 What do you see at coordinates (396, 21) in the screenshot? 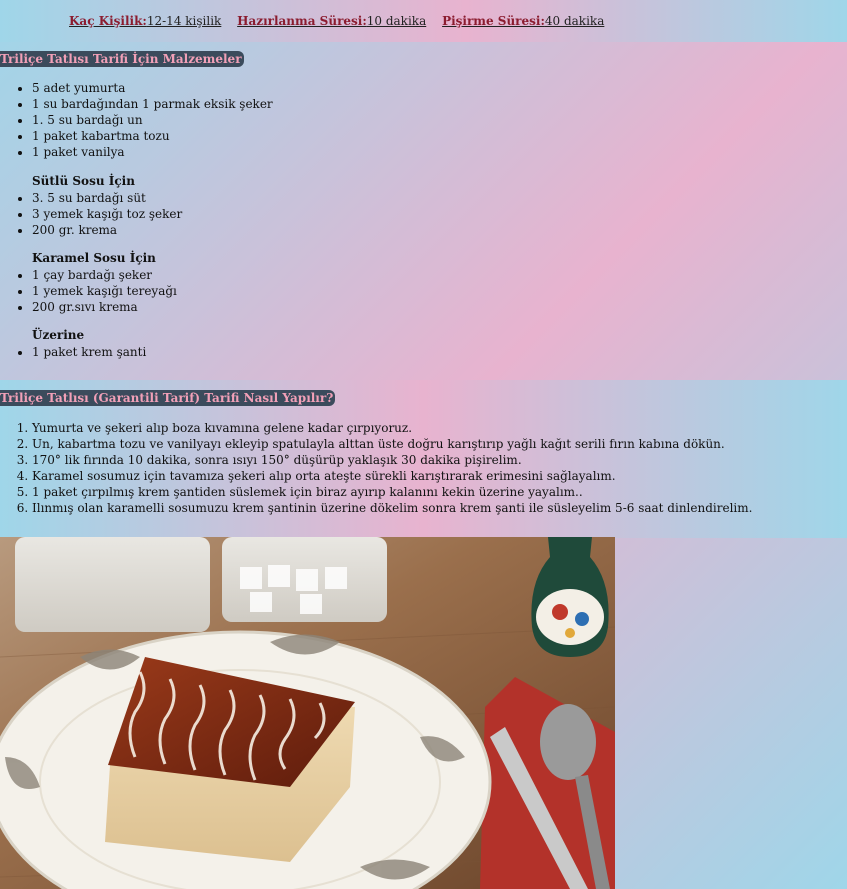
I see `prep-time-value: 10 dakika` at bounding box center [396, 21].